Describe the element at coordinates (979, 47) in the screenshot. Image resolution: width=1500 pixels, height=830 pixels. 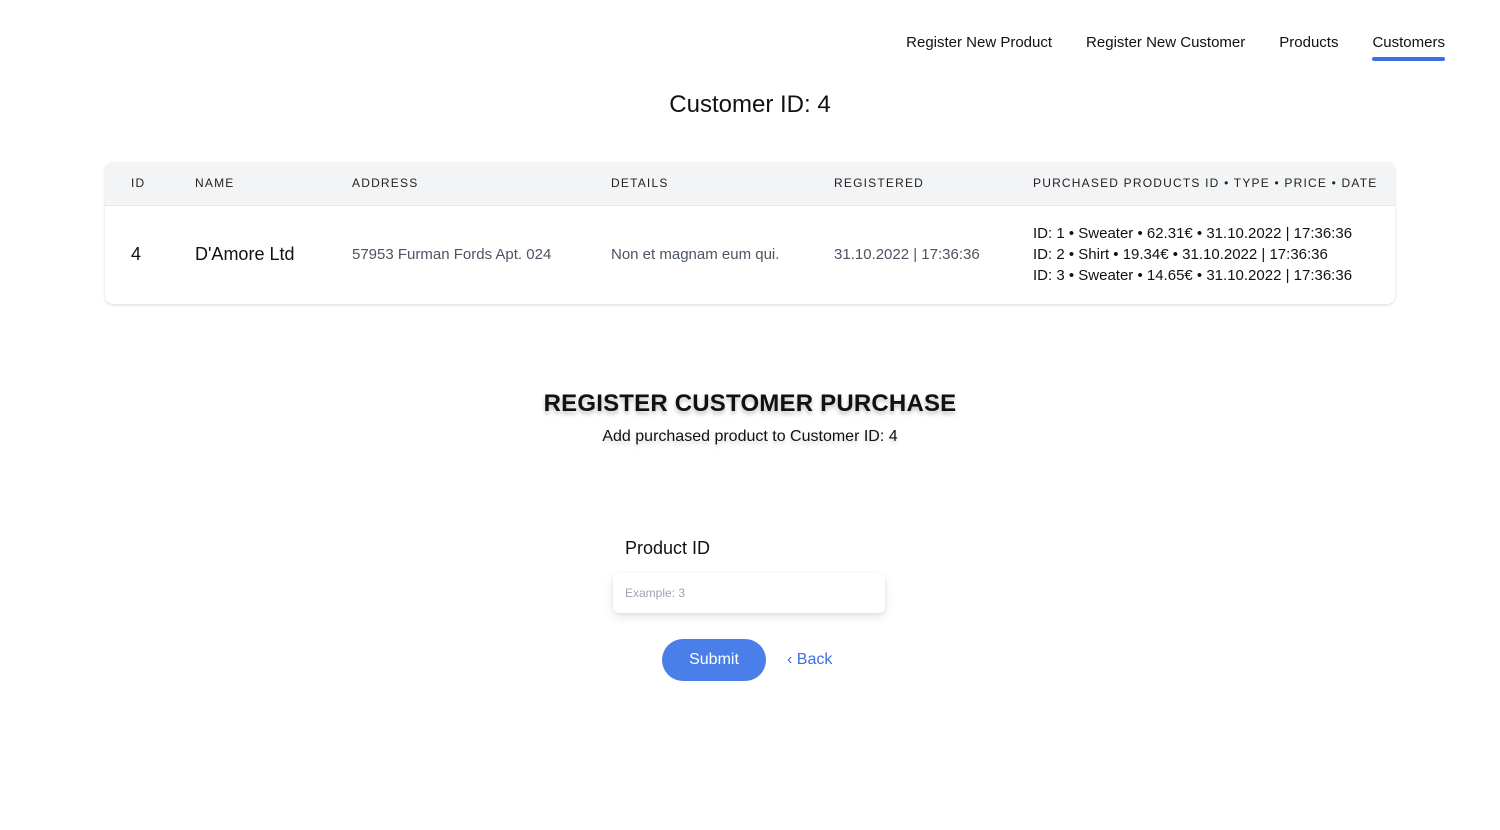
I see `nav-register-new-product: Register New Product` at that location.